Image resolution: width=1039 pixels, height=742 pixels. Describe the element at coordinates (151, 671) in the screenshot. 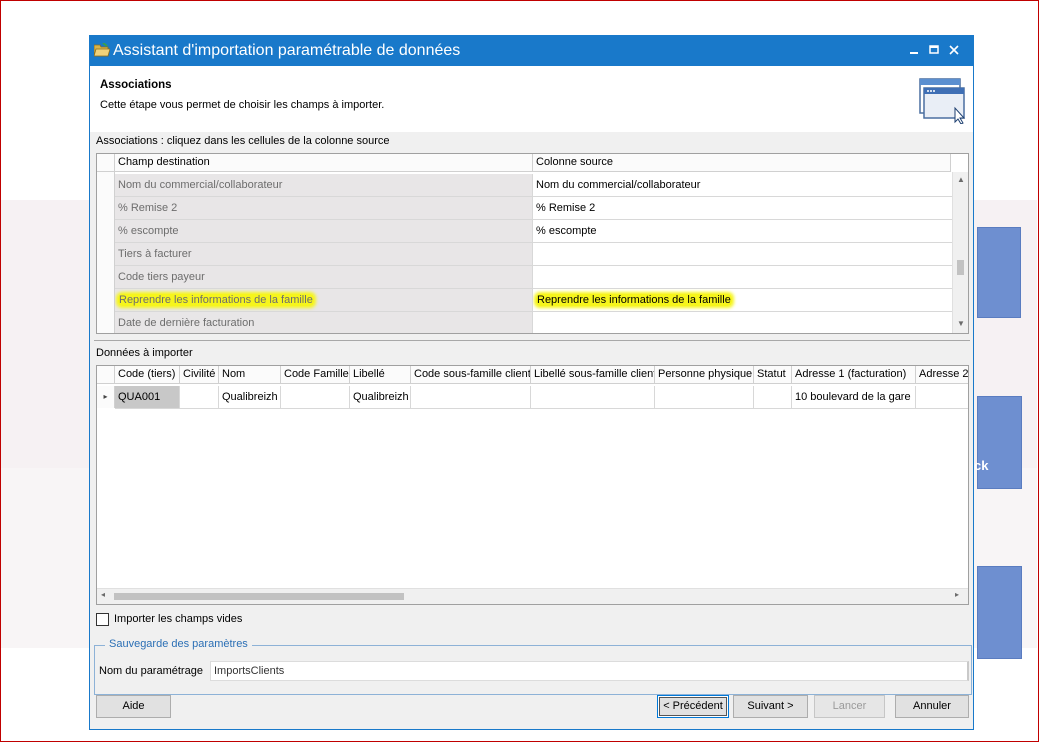

I see `settings-name-label: Nom du paramétrage` at that location.